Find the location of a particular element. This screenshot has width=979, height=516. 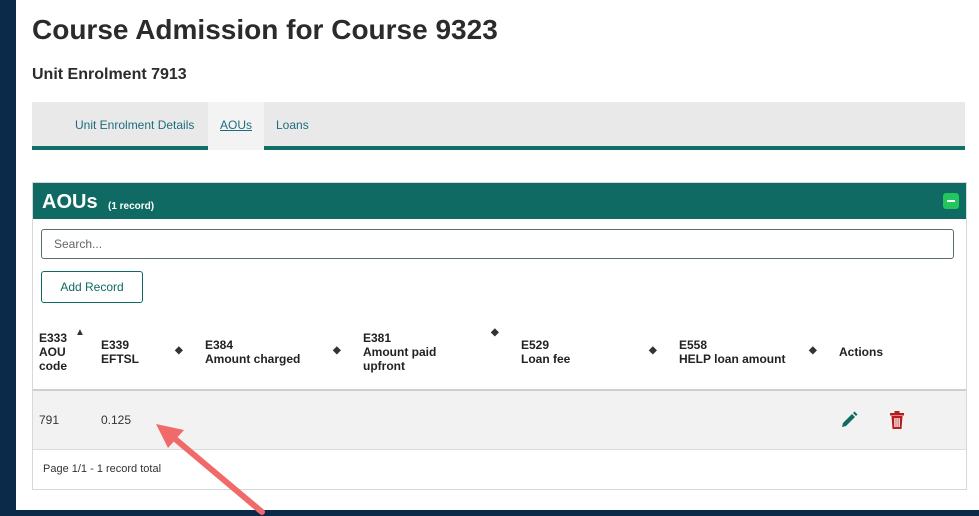

column-header-aou-code: E333 AOU code ▲ is located at coordinates (64, 353).